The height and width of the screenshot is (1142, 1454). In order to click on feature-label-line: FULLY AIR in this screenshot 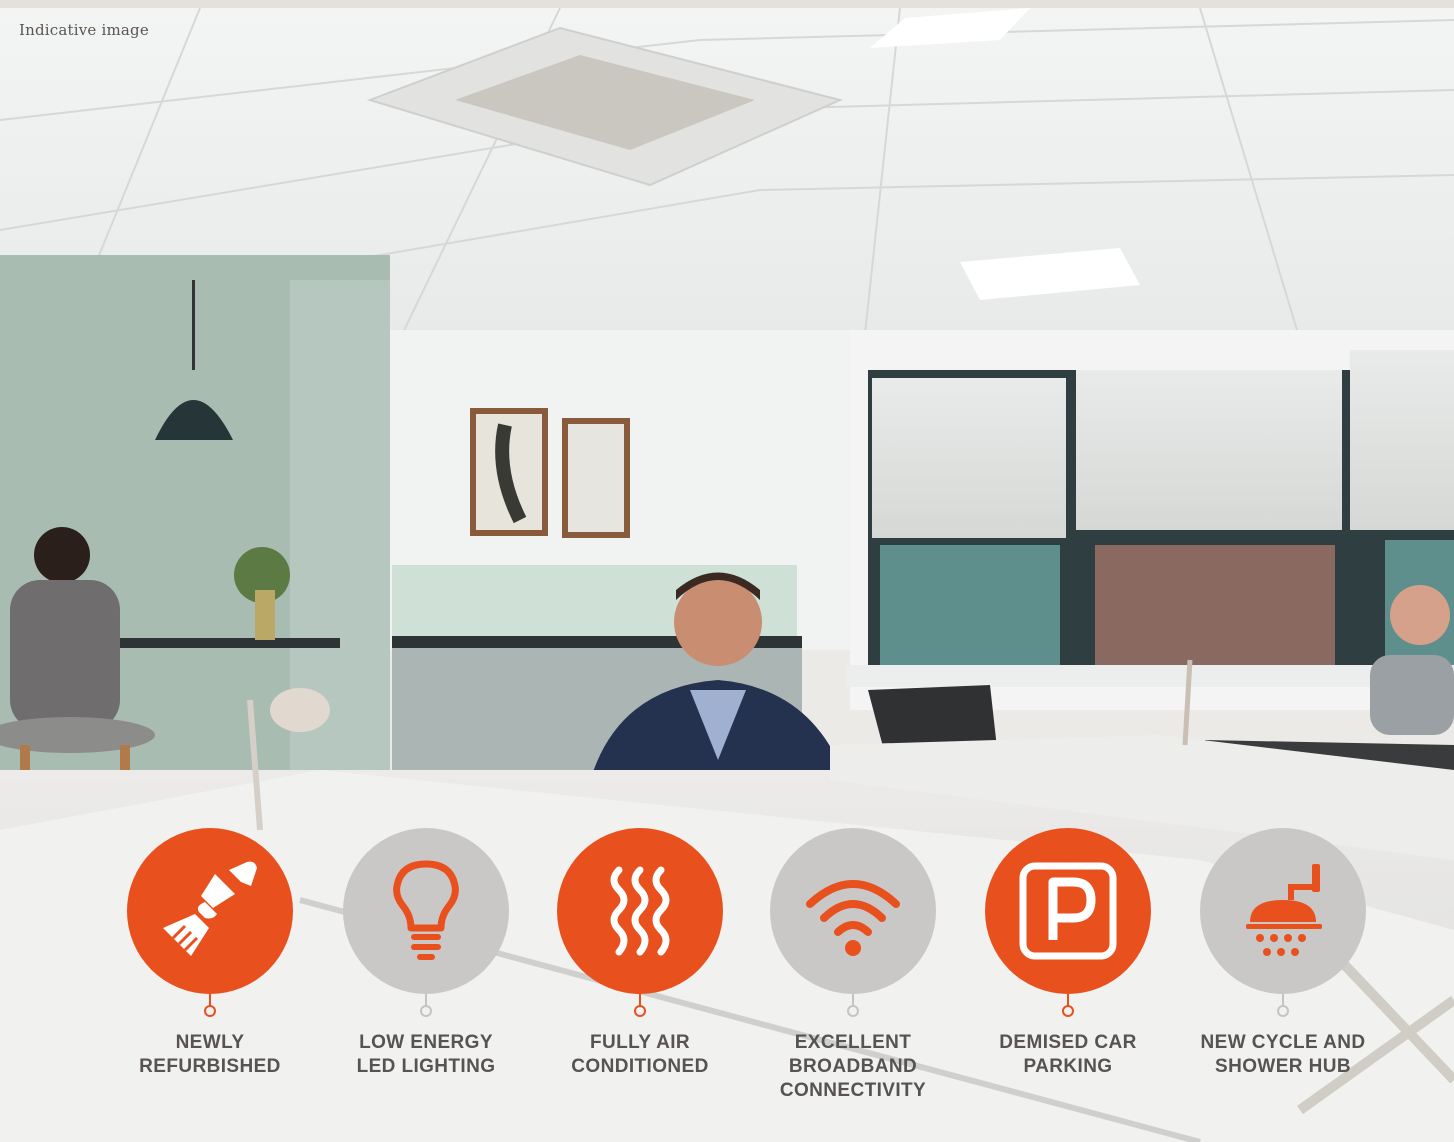, I will do `click(640, 1042)`.